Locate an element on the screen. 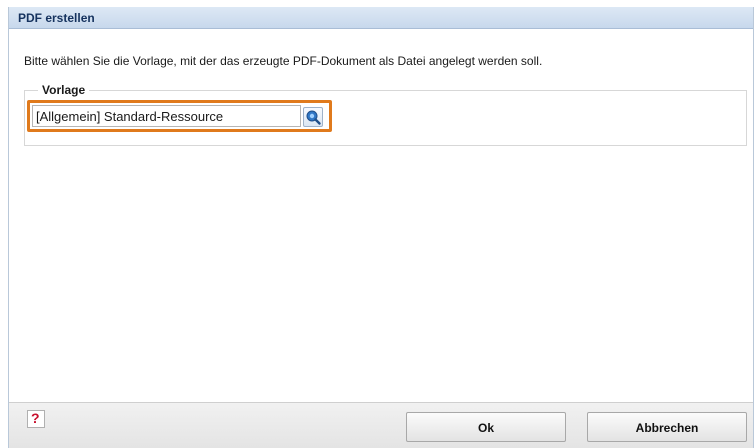 The image size is (755, 448). search-icon is located at coordinates (313, 117).